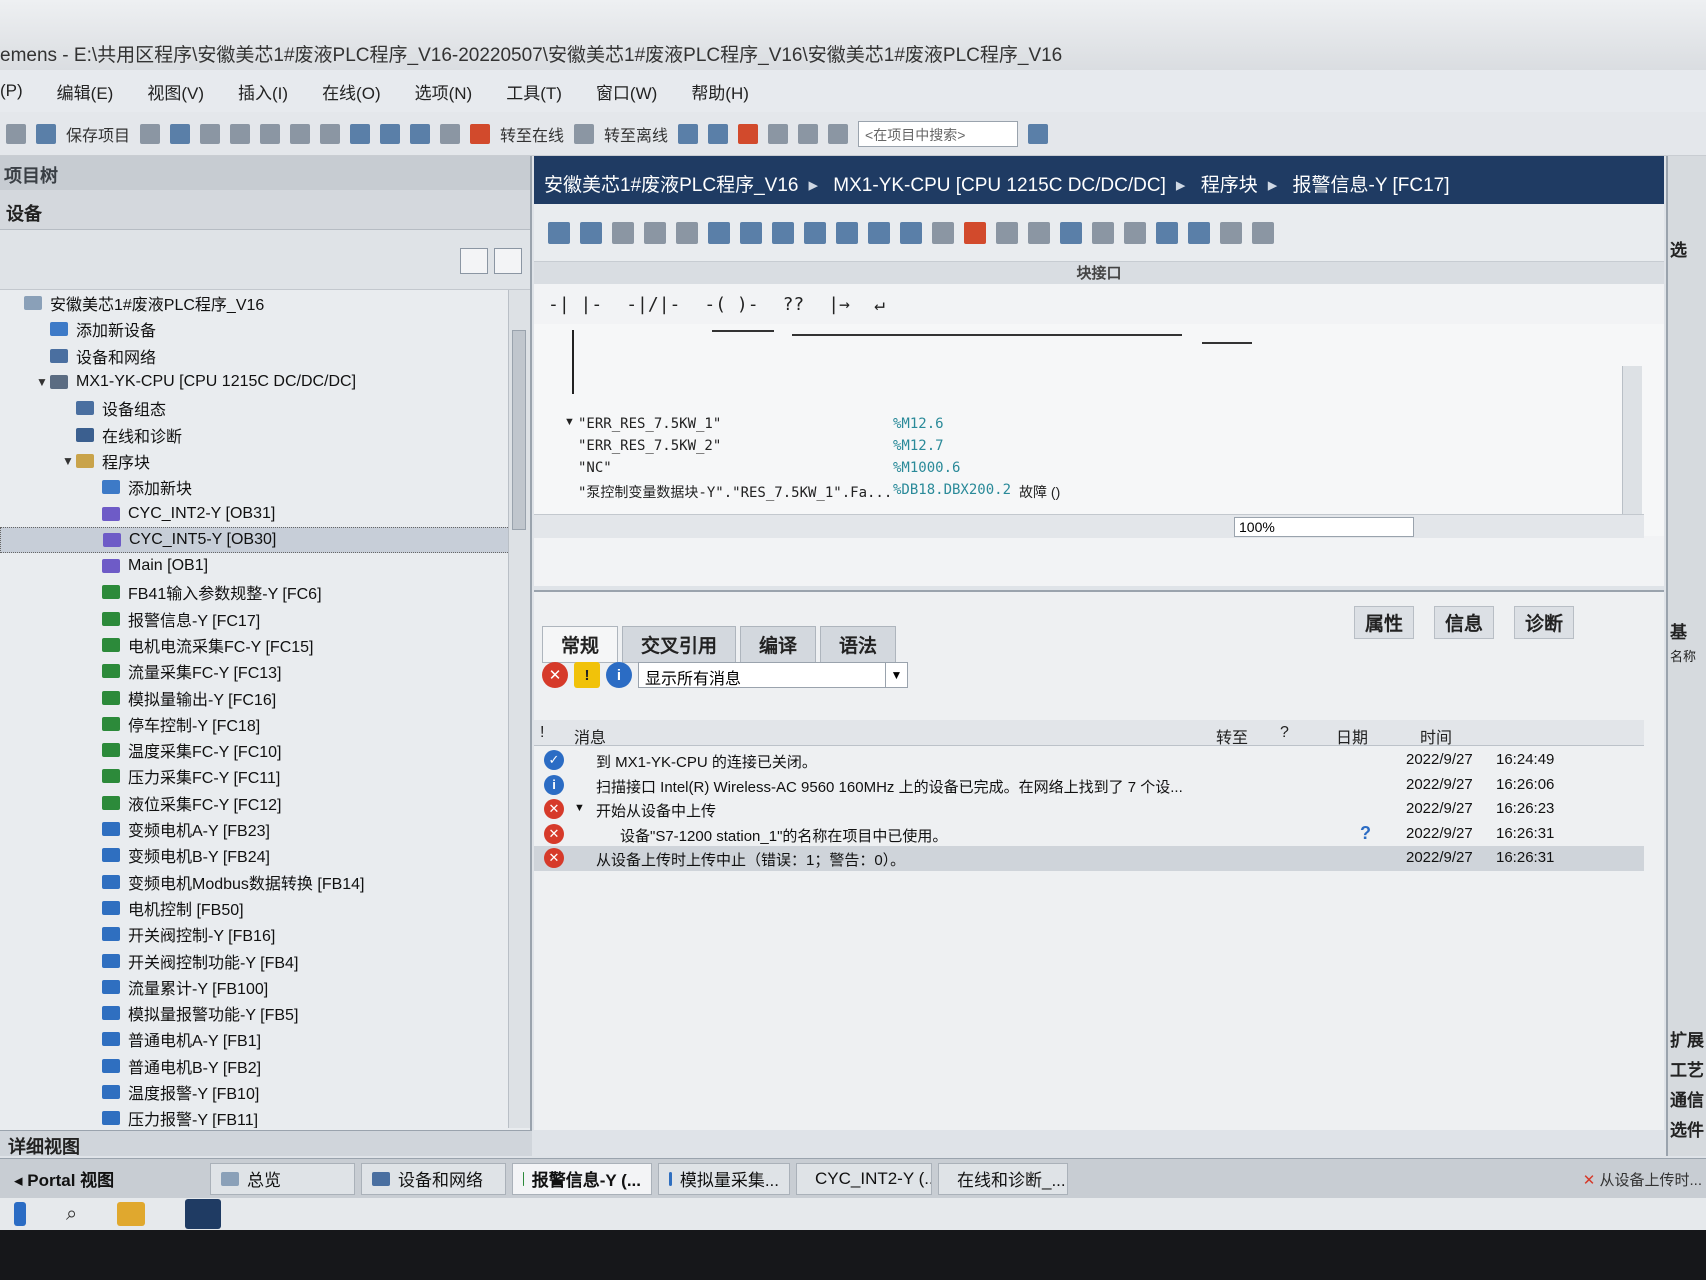 This screenshot has height=1280, width=1706. Describe the element at coordinates (896, 675) in the screenshot. I see `chevron-down-icon: ▼` at that location.